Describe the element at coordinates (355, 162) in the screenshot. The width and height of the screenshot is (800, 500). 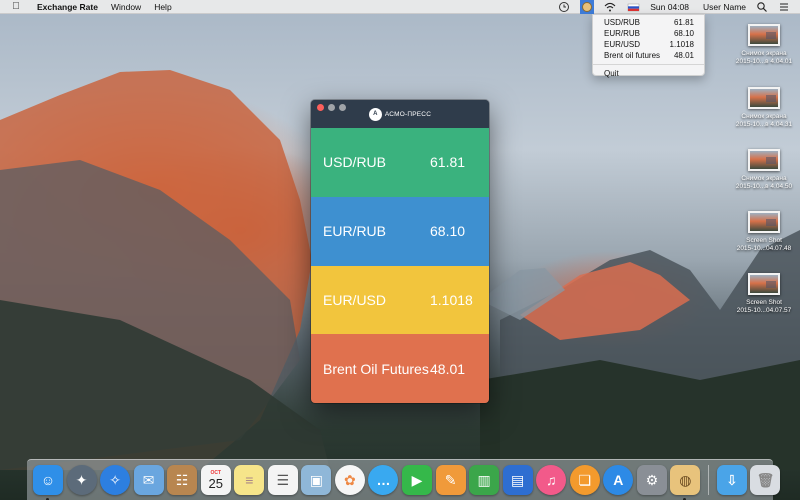
I see `rate-label: USD/RUB` at that location.